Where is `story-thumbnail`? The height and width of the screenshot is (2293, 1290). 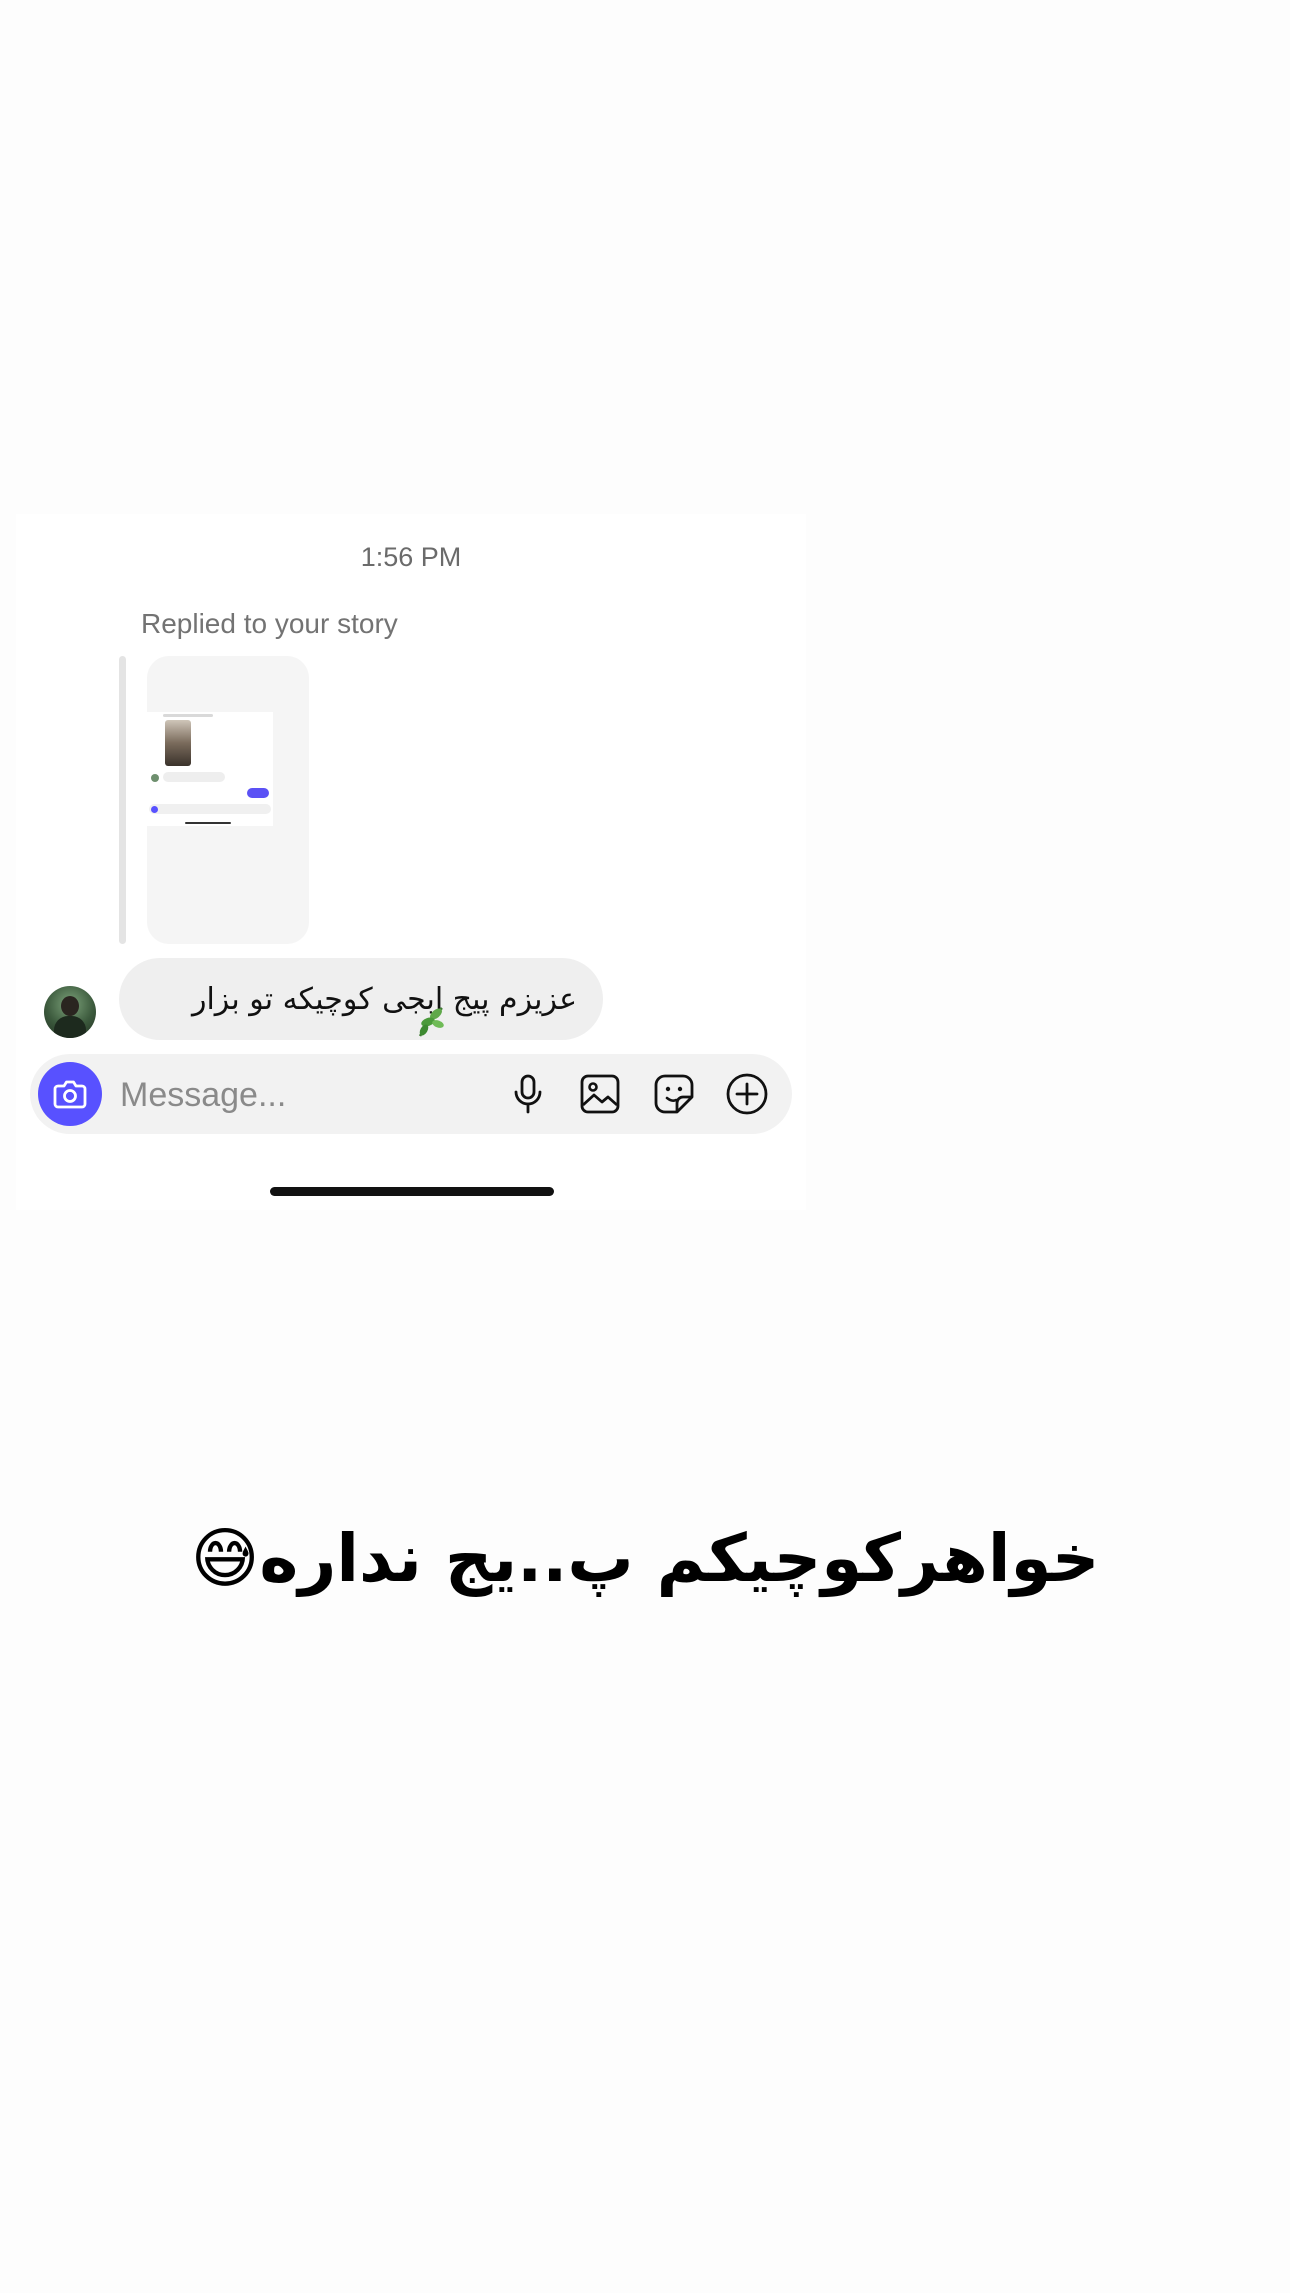 story-thumbnail is located at coordinates (228, 800).